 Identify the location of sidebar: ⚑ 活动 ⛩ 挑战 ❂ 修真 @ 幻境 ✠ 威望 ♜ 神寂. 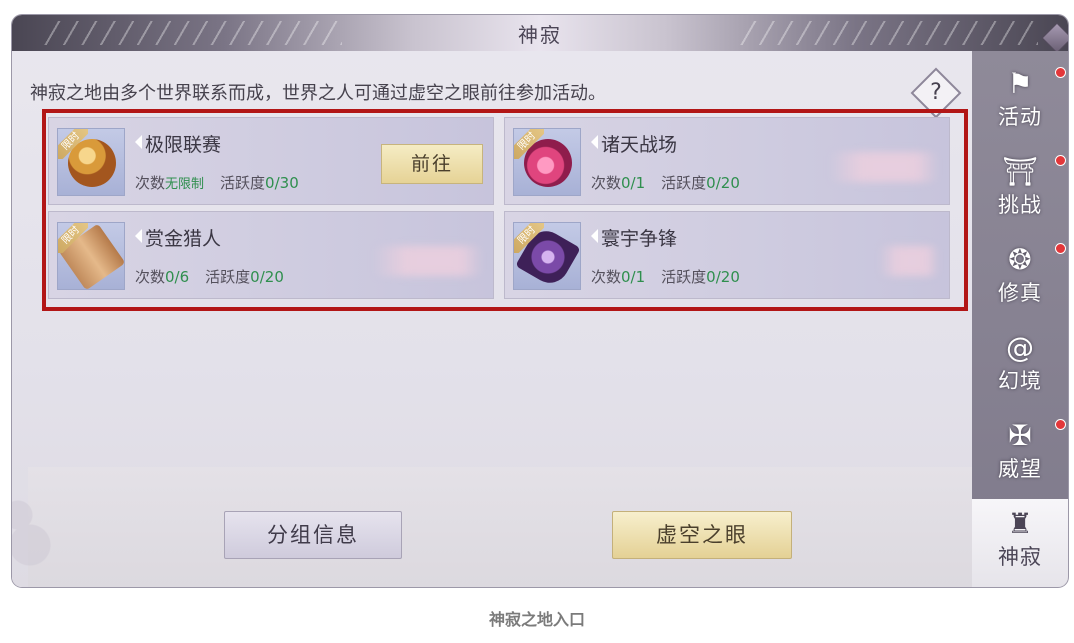
(1020, 319).